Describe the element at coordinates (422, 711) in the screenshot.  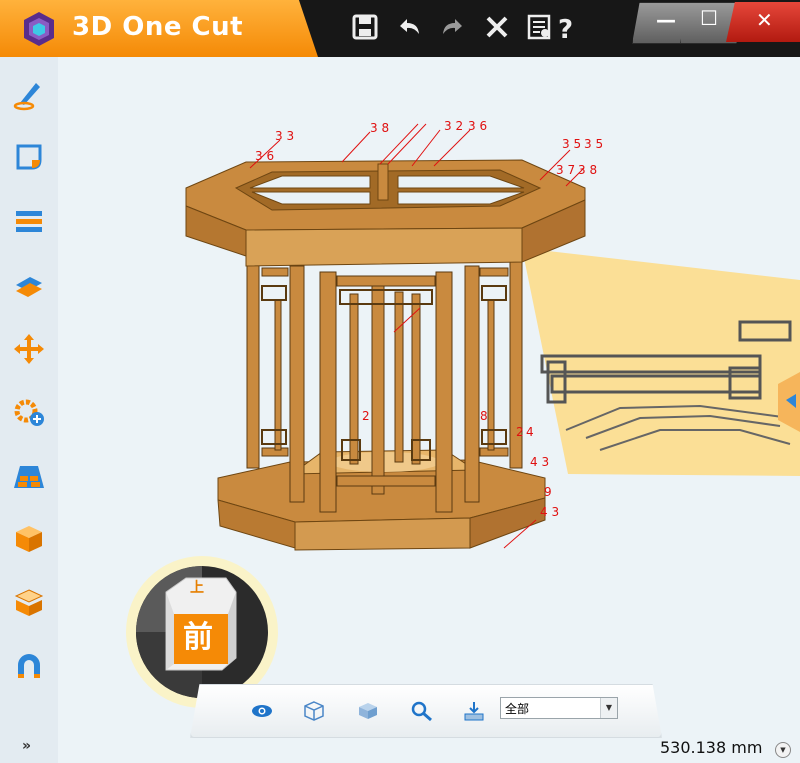
I see `zoom-icon` at that location.